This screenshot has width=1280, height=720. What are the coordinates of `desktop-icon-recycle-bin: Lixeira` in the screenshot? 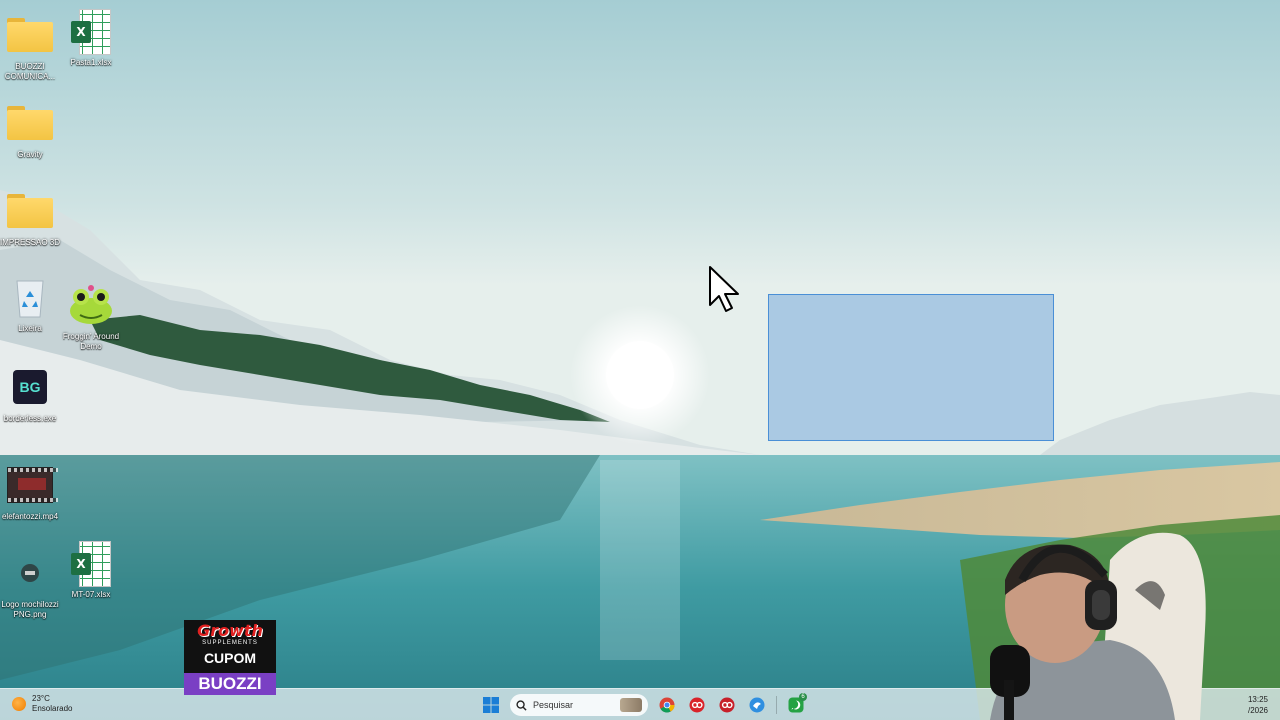 It's located at (30, 304).